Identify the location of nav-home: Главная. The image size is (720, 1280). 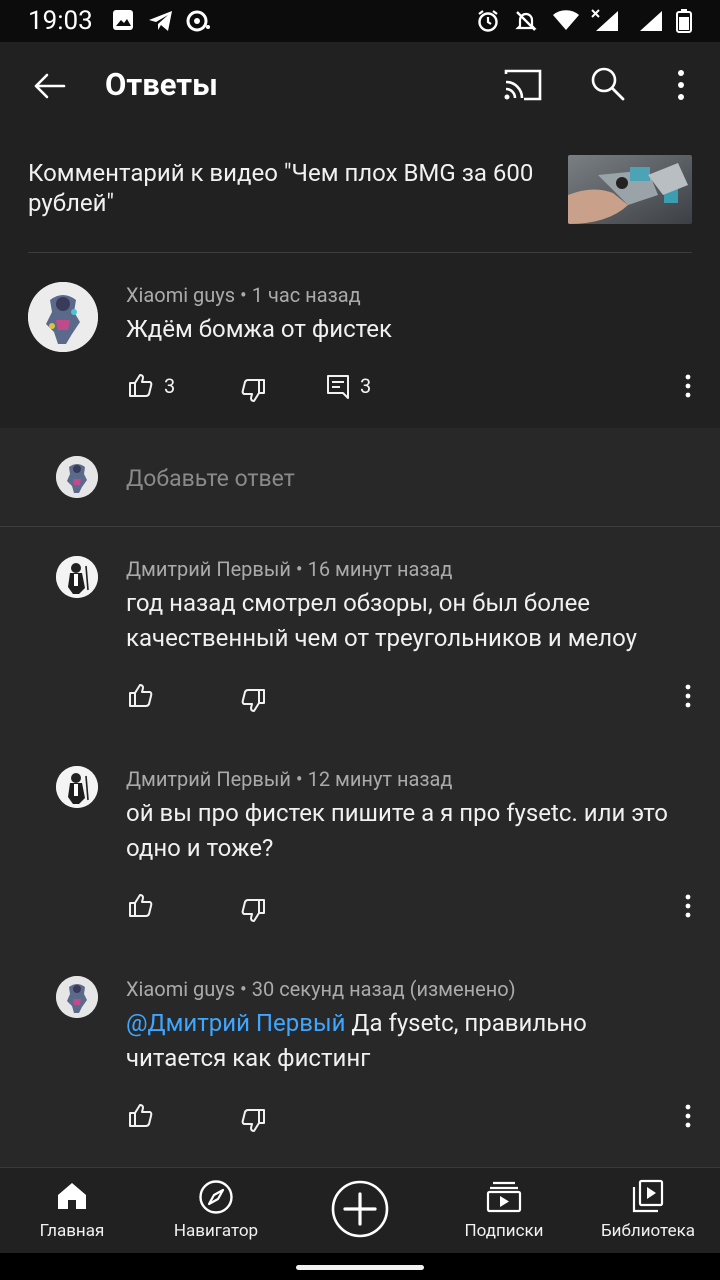
(72, 1211).